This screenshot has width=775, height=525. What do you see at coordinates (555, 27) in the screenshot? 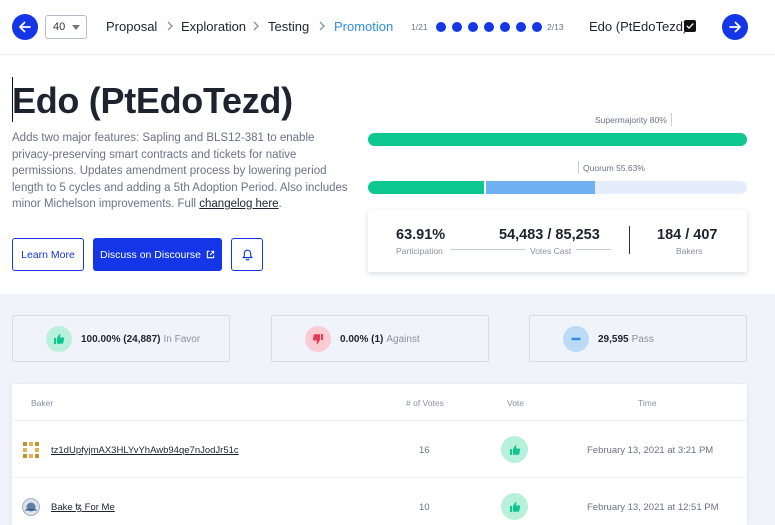
I see `pagination-end: 2/13` at bounding box center [555, 27].